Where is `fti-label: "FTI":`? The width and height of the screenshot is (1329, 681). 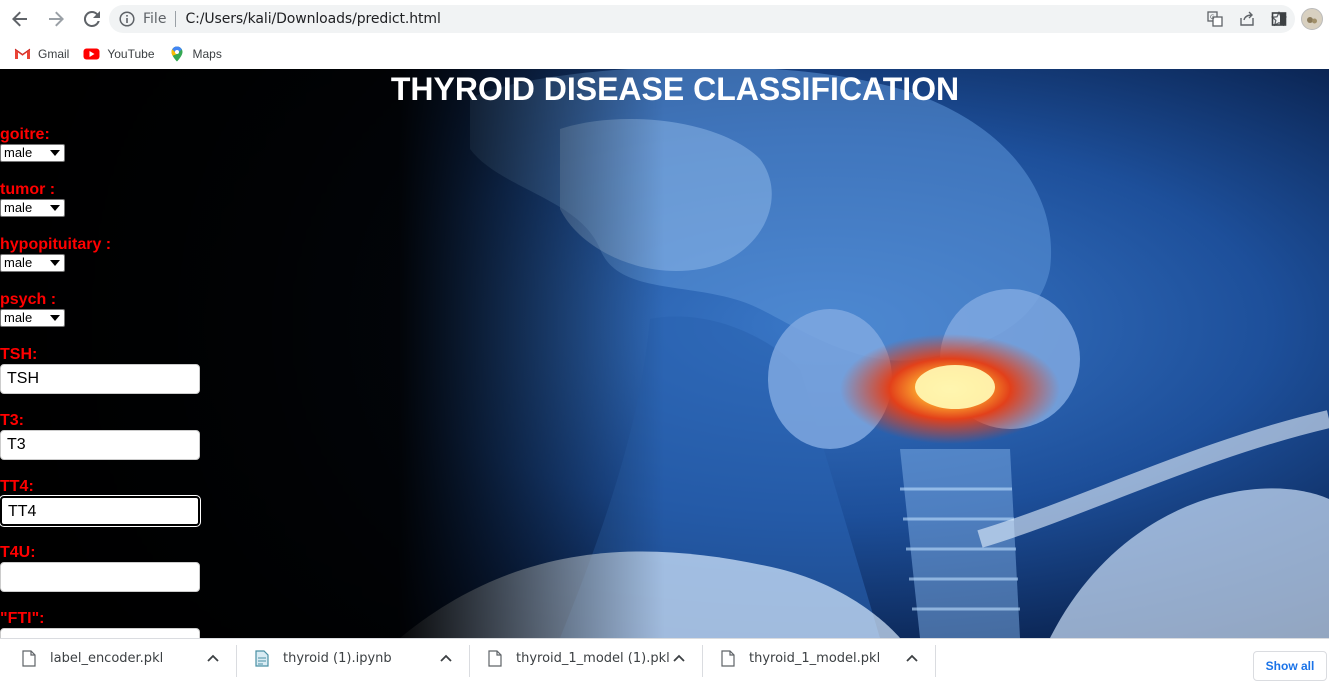
fti-label: "FTI": is located at coordinates (22, 618).